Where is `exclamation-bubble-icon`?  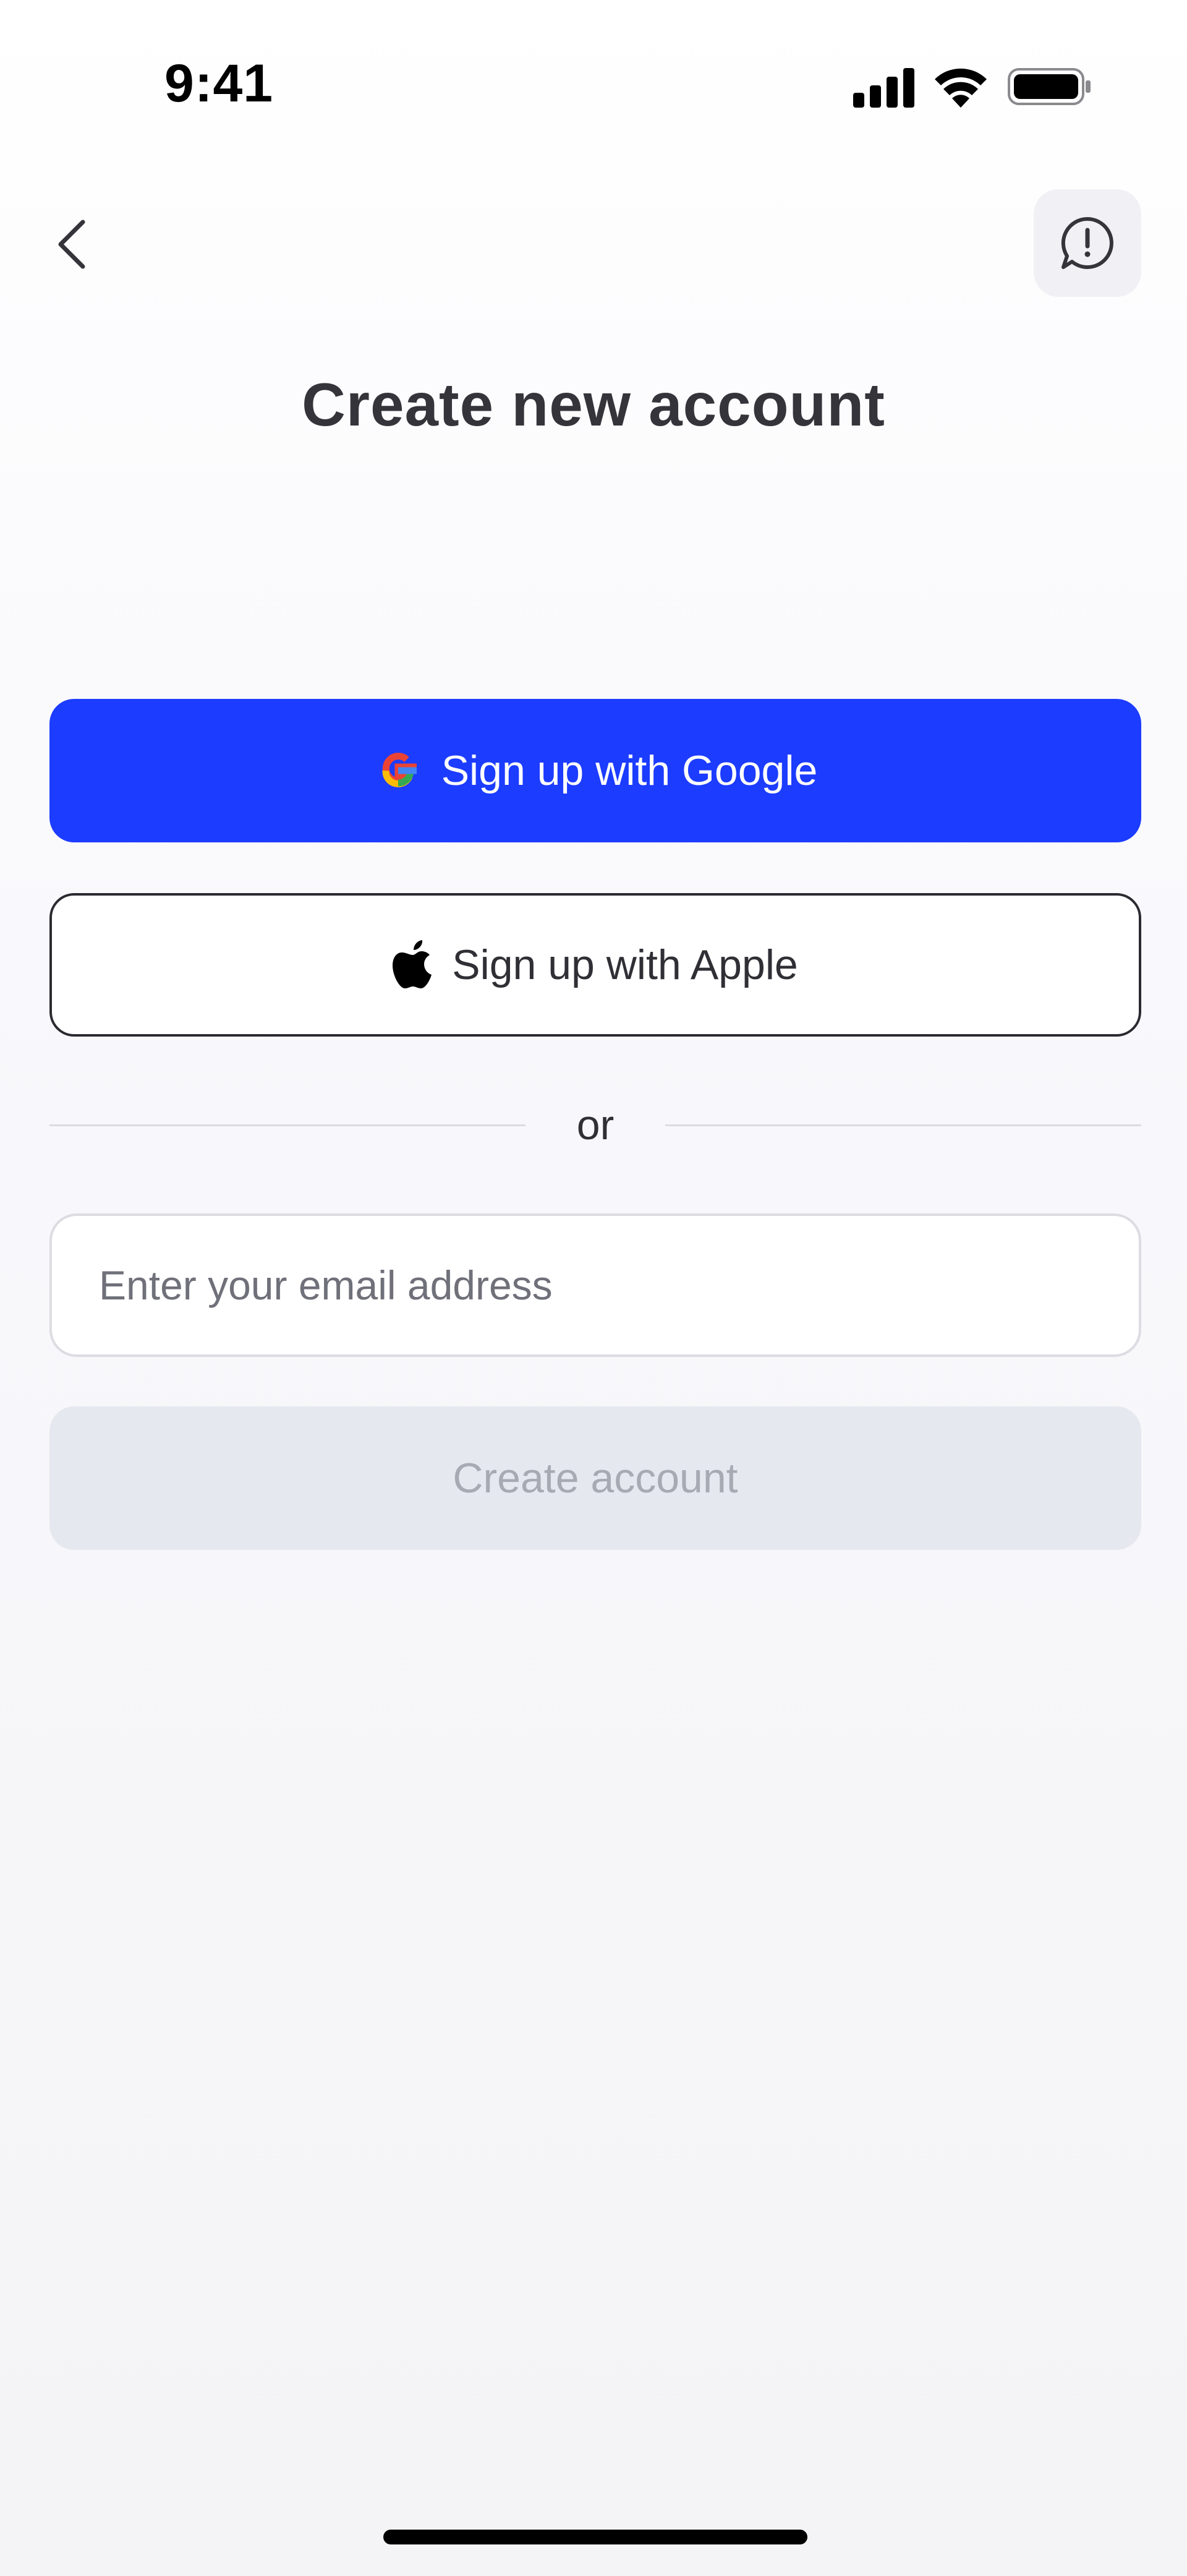 exclamation-bubble-icon is located at coordinates (1087, 242).